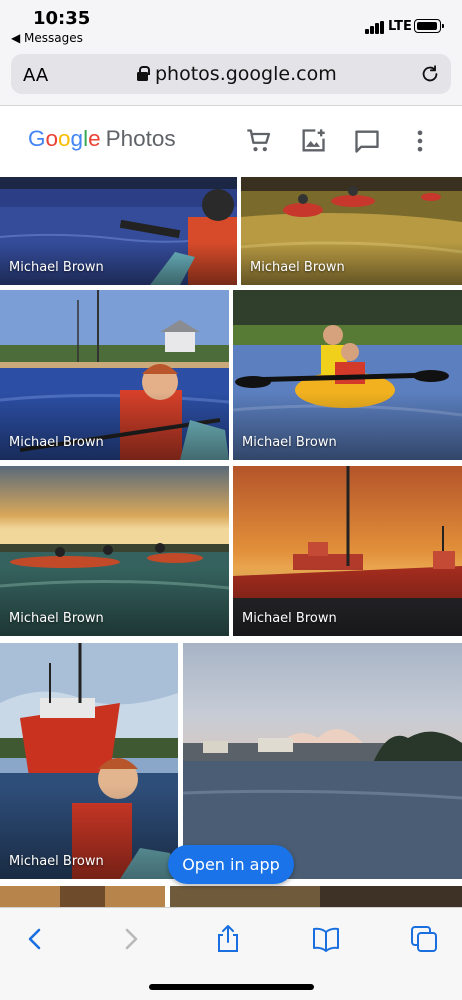  What do you see at coordinates (94, 138) in the screenshot?
I see `brand-letter: e` at bounding box center [94, 138].